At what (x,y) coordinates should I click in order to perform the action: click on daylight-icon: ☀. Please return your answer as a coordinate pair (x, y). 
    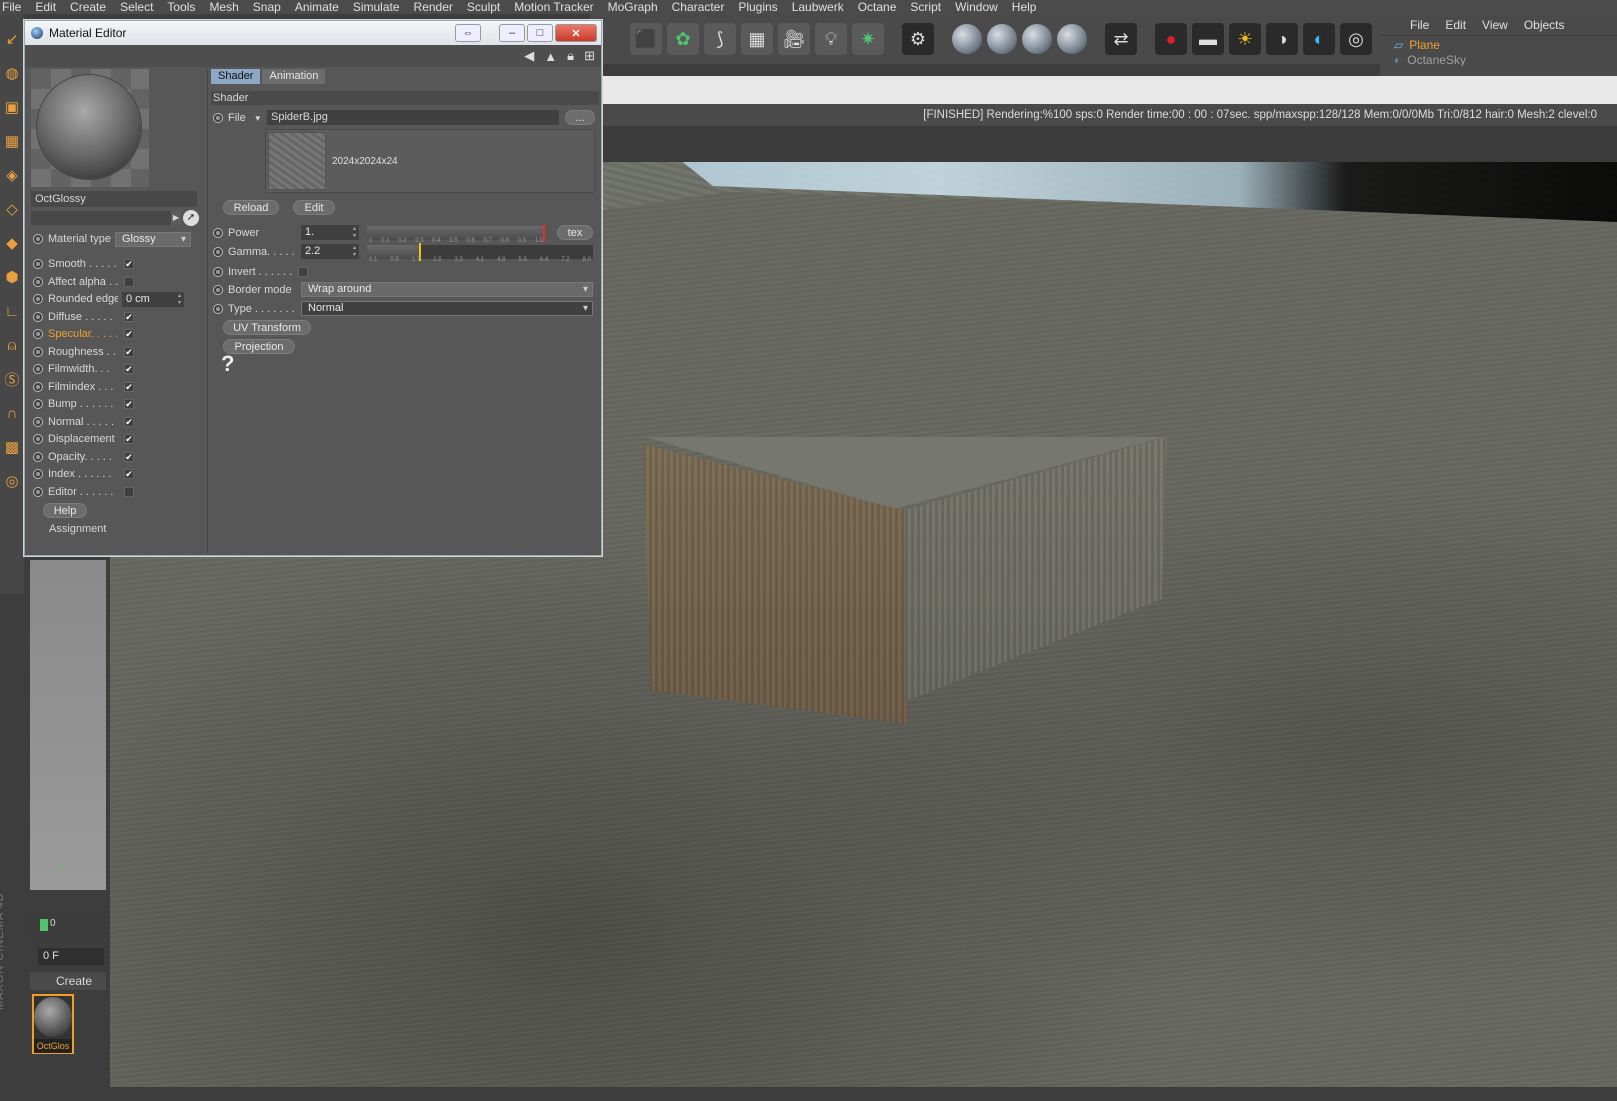
    Looking at the image, I should click on (1245, 39).